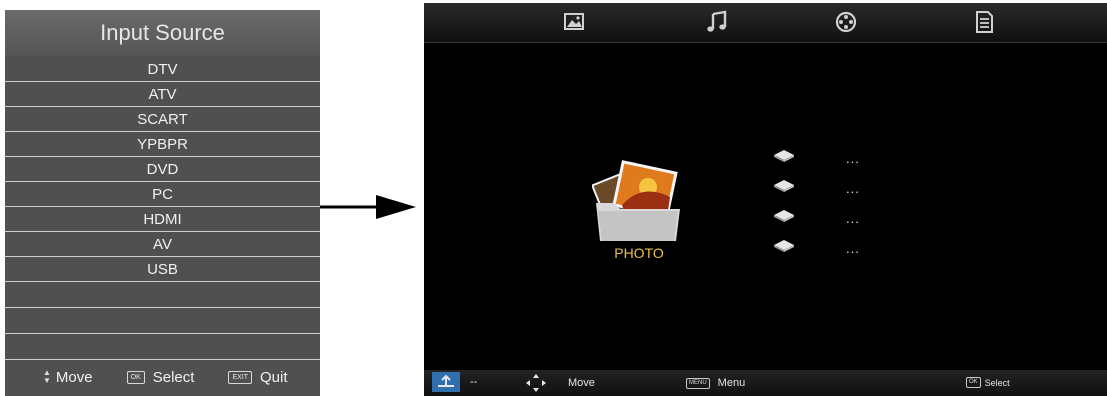 The height and width of the screenshot is (396, 1107). I want to click on text-tab-icon, so click(984, 22).